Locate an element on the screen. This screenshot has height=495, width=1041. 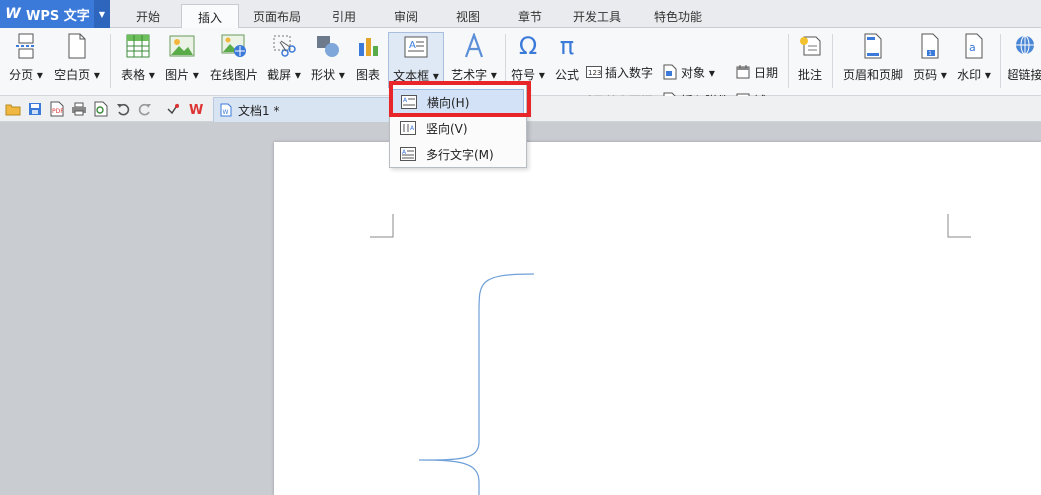
svg-text: a is located at coordinates (972, 47).